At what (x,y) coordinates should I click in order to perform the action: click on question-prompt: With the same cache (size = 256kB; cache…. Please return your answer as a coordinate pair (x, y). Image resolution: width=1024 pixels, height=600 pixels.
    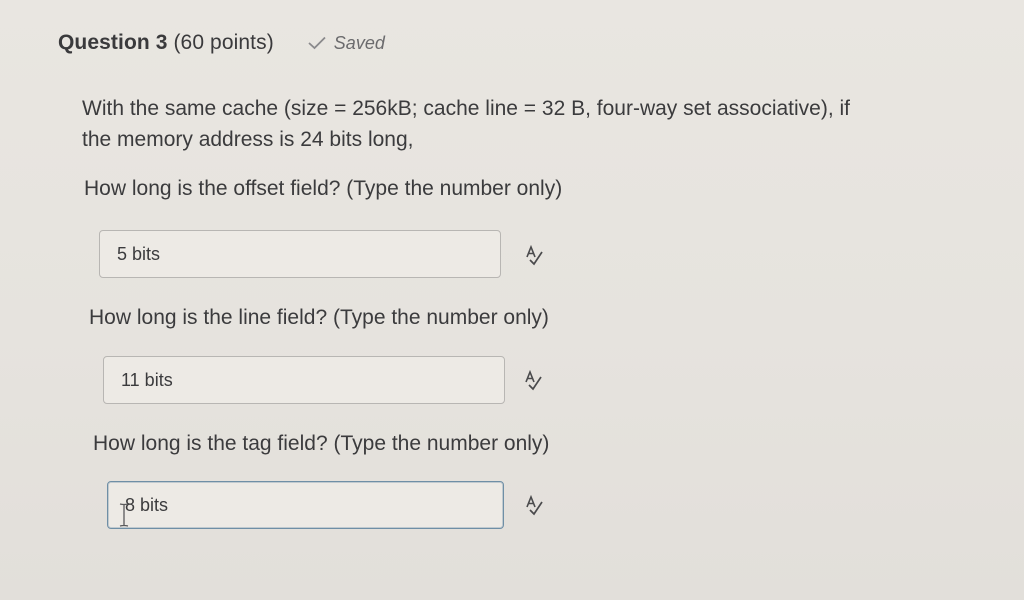
    Looking at the image, I should click on (522, 124).